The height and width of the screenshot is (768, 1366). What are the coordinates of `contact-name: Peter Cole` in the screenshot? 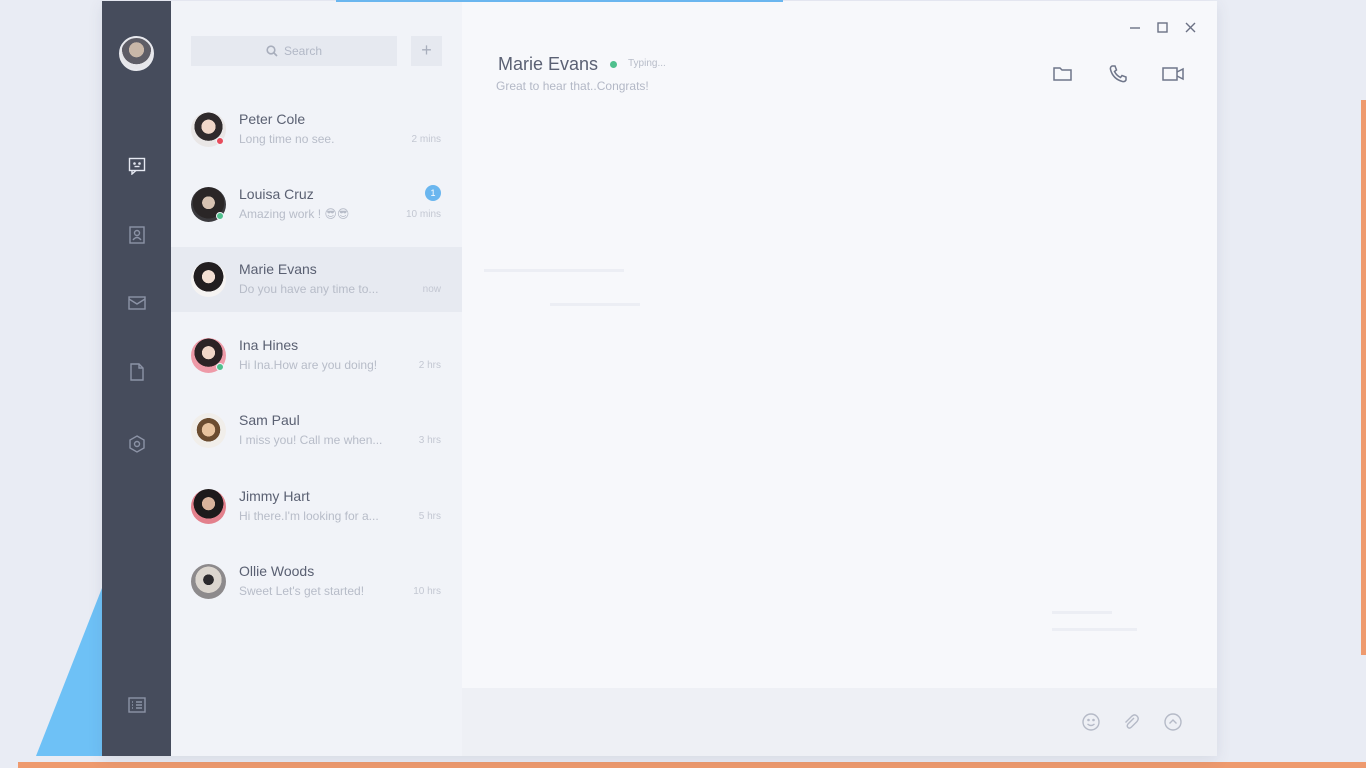 It's located at (272, 119).